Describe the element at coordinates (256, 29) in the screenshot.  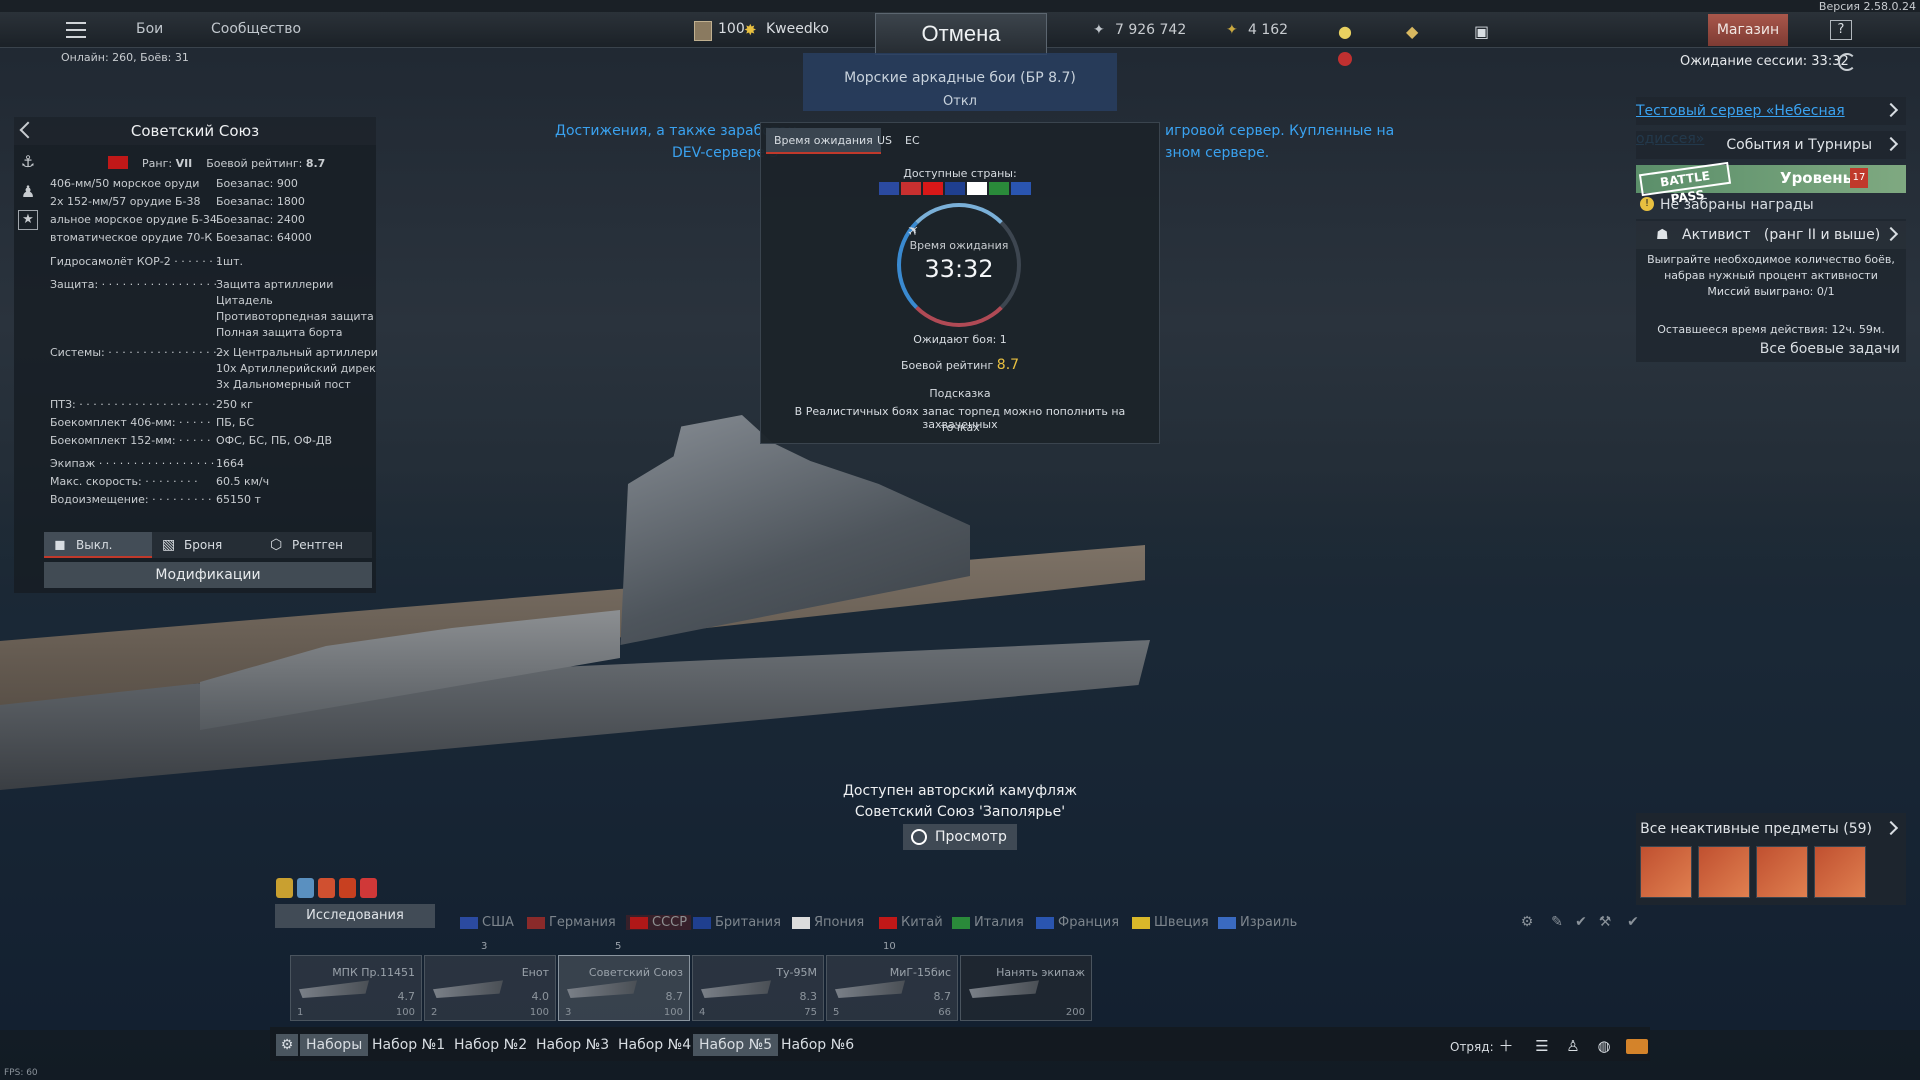
I see `nav-community: Сообщество` at that location.